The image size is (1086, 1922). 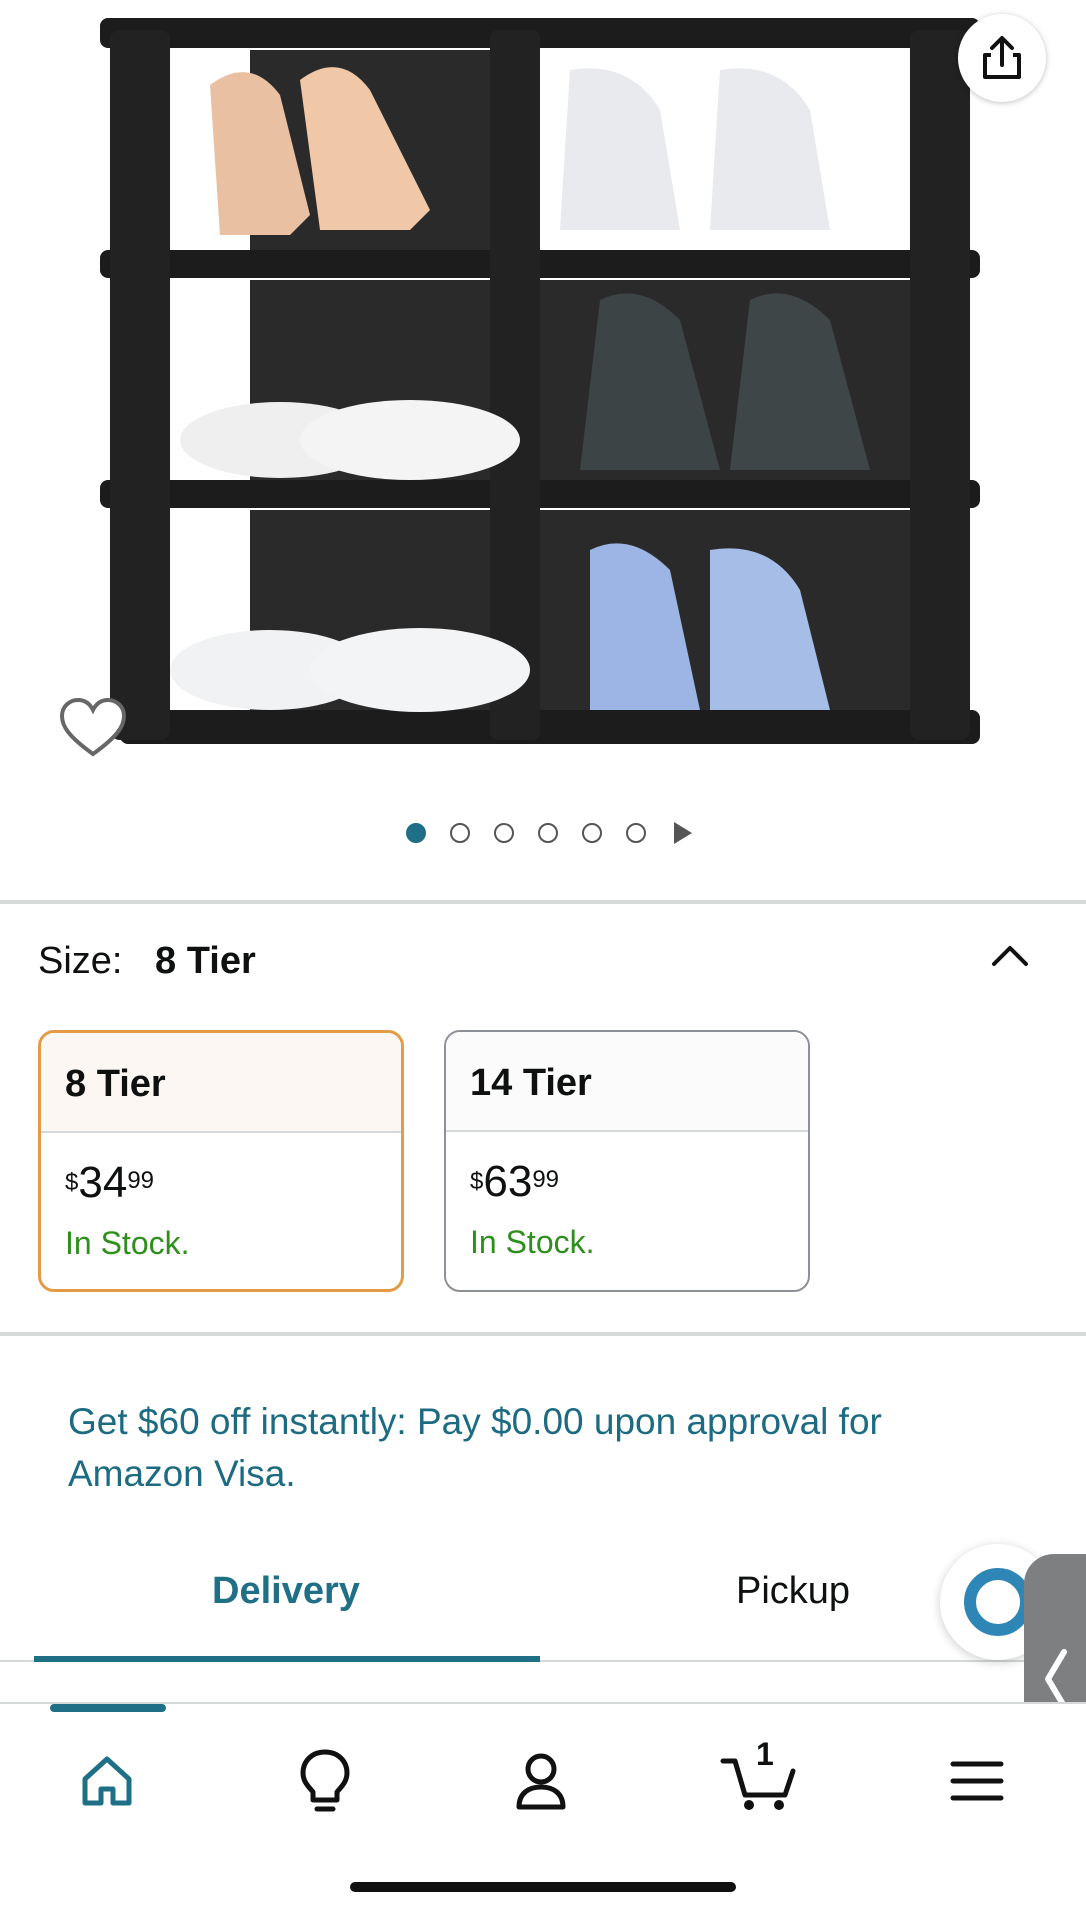 I want to click on nav-cart: 1, so click(x=759, y=1781).